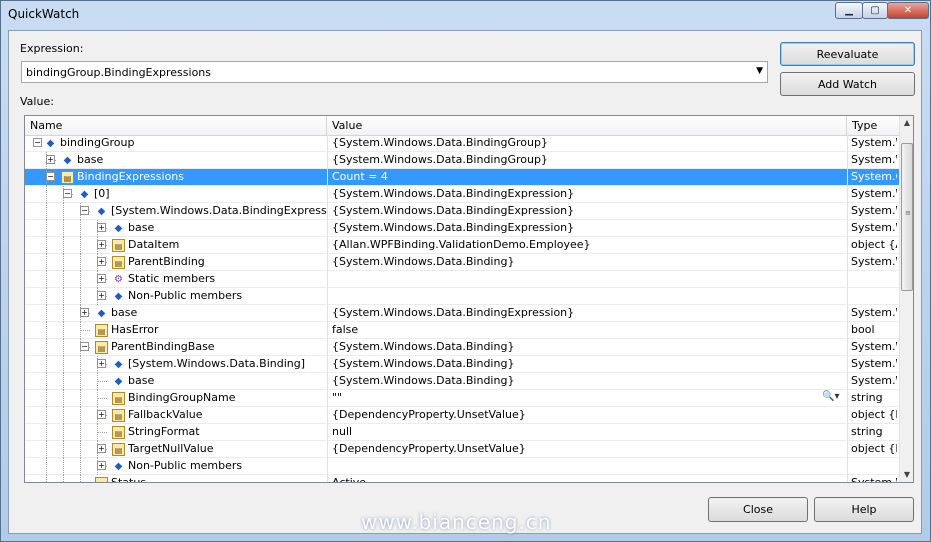 This screenshot has height=542, width=931. I want to click on row-name: base, so click(90, 159).